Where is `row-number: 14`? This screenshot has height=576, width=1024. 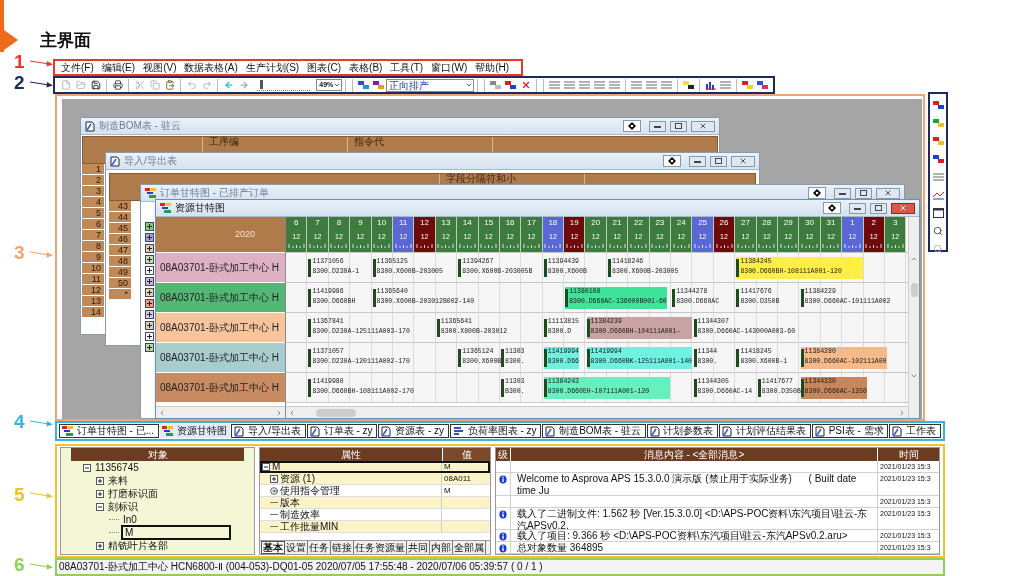 row-number: 14 is located at coordinates (93, 312).